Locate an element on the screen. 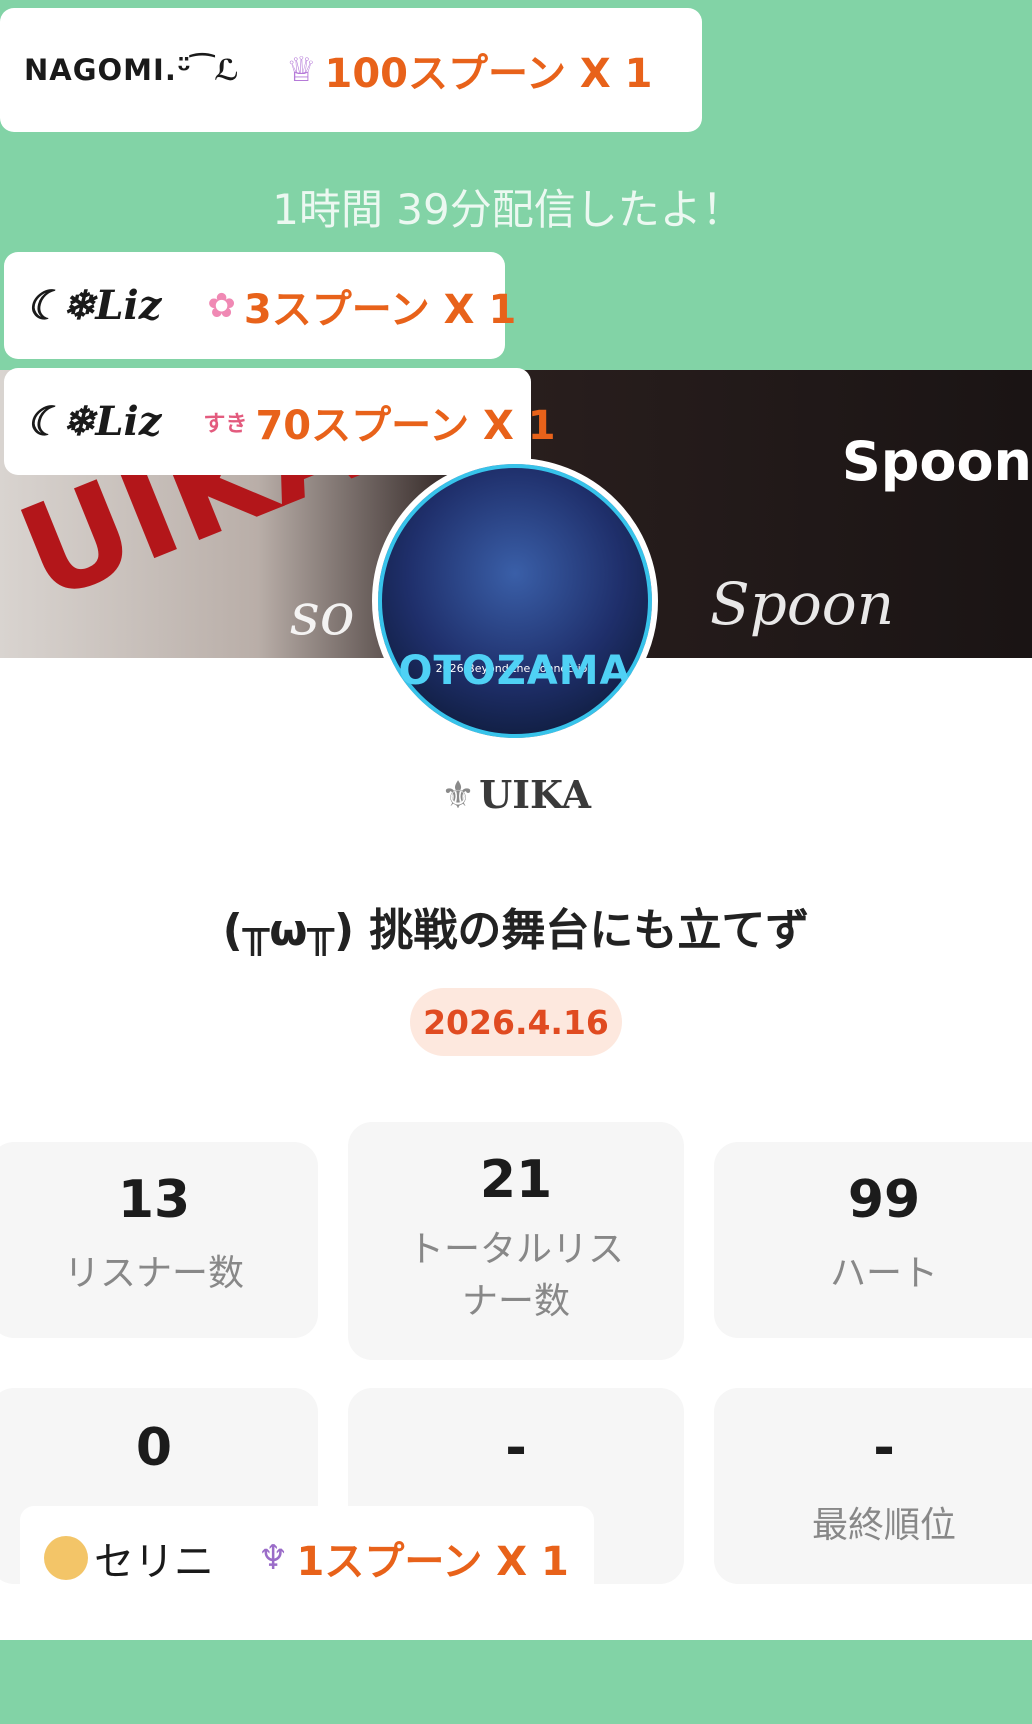 Image resolution: width=1032 pixels, height=1724 pixels. stat-label: トータルリスナー数 is located at coordinates (515, 1276).